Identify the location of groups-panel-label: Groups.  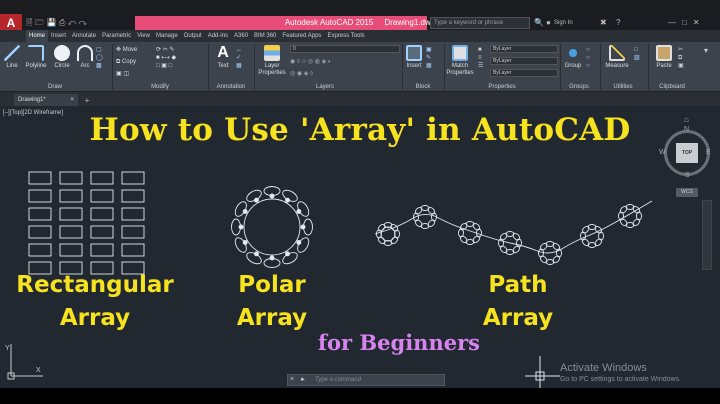
(579, 87).